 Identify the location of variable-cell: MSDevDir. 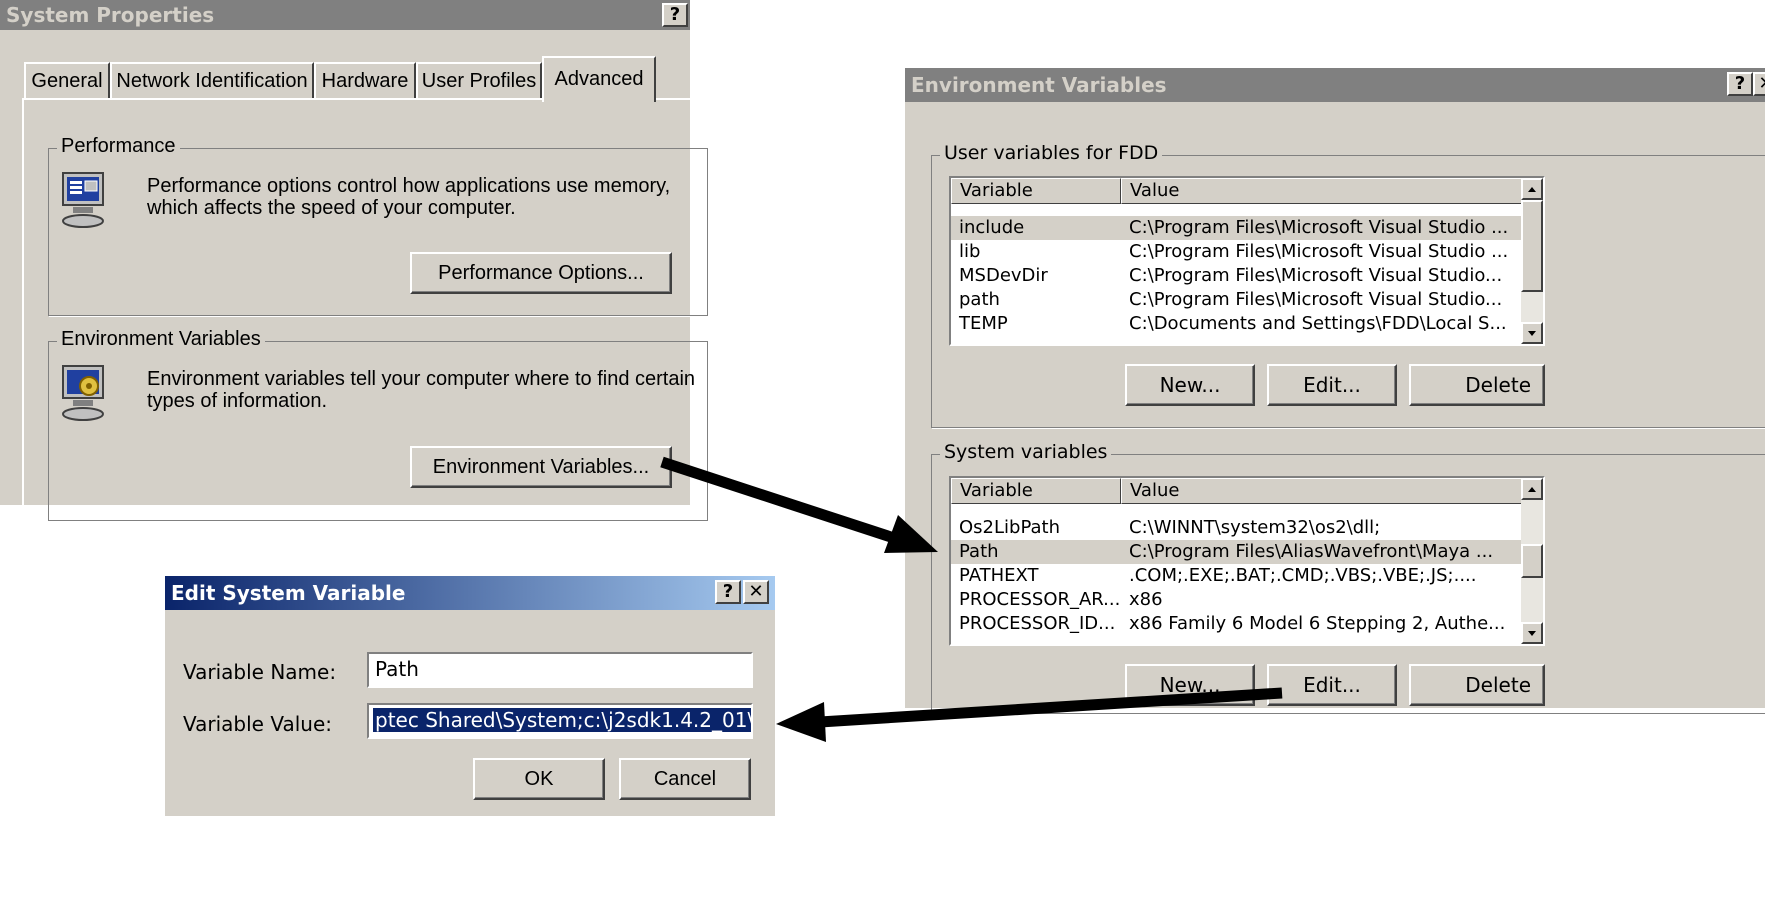
(1003, 275).